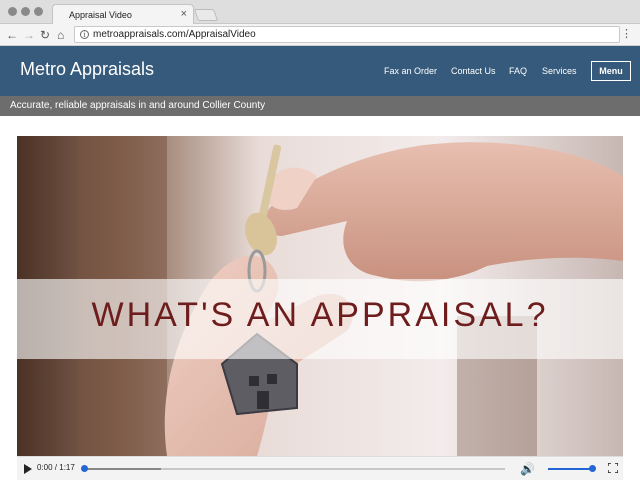  Describe the element at coordinates (123, 469) in the screenshot. I see `progress-buffered` at that location.